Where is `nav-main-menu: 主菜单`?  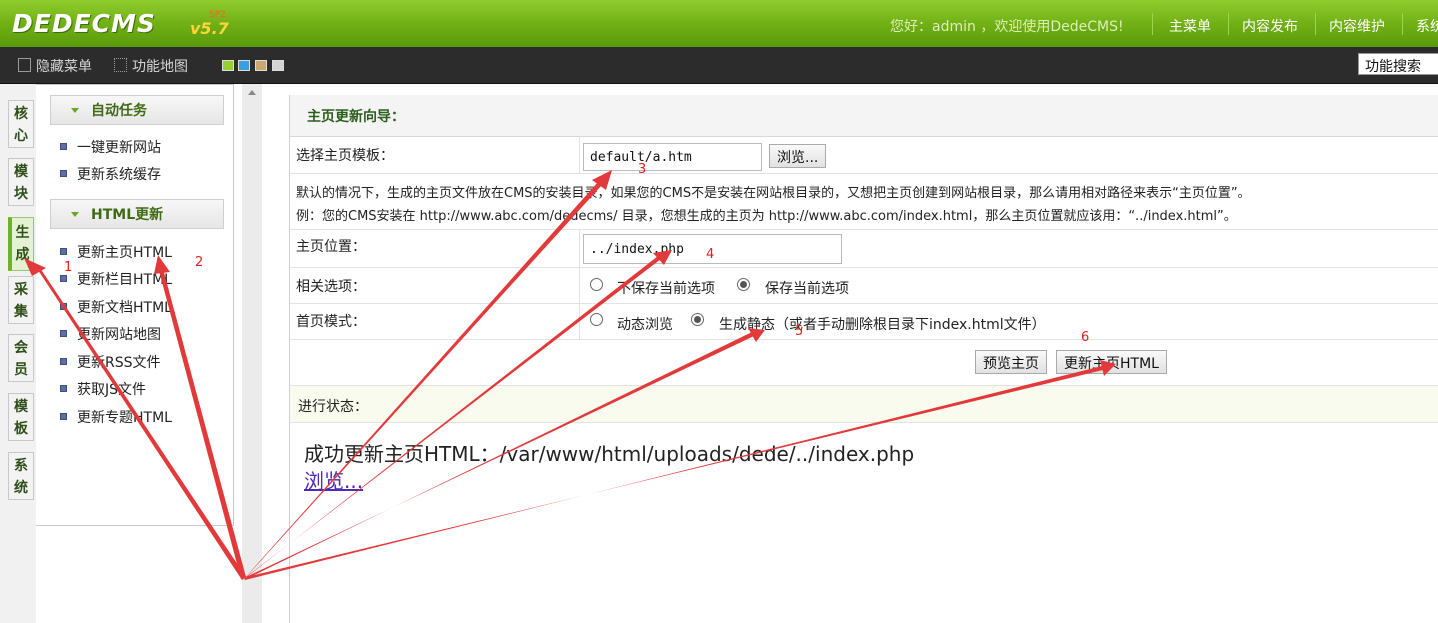
nav-main-menu: 主菜单 is located at coordinates (1190, 26).